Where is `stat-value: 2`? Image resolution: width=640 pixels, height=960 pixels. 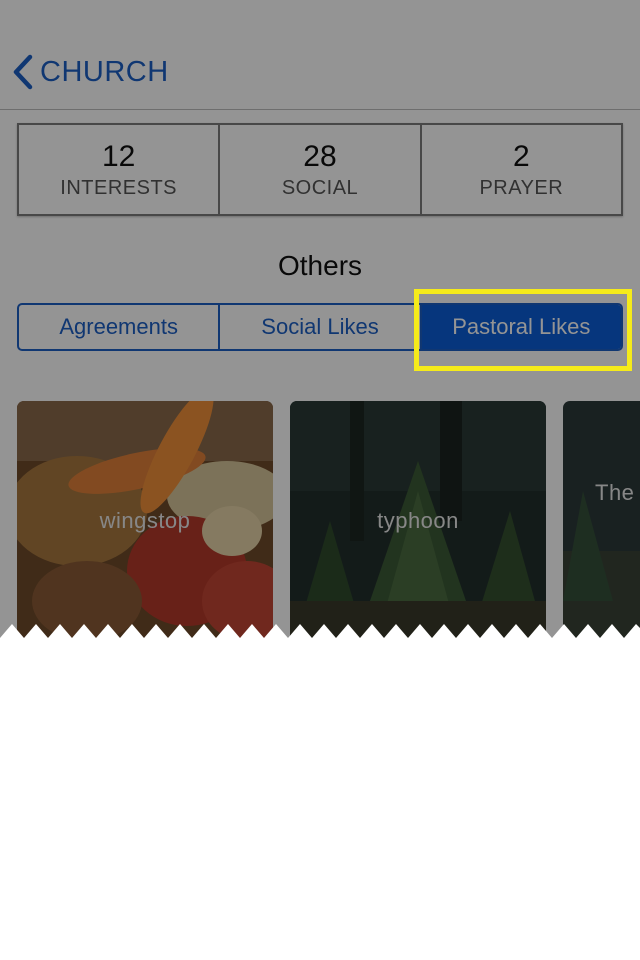
stat-value: 2 is located at coordinates (521, 156).